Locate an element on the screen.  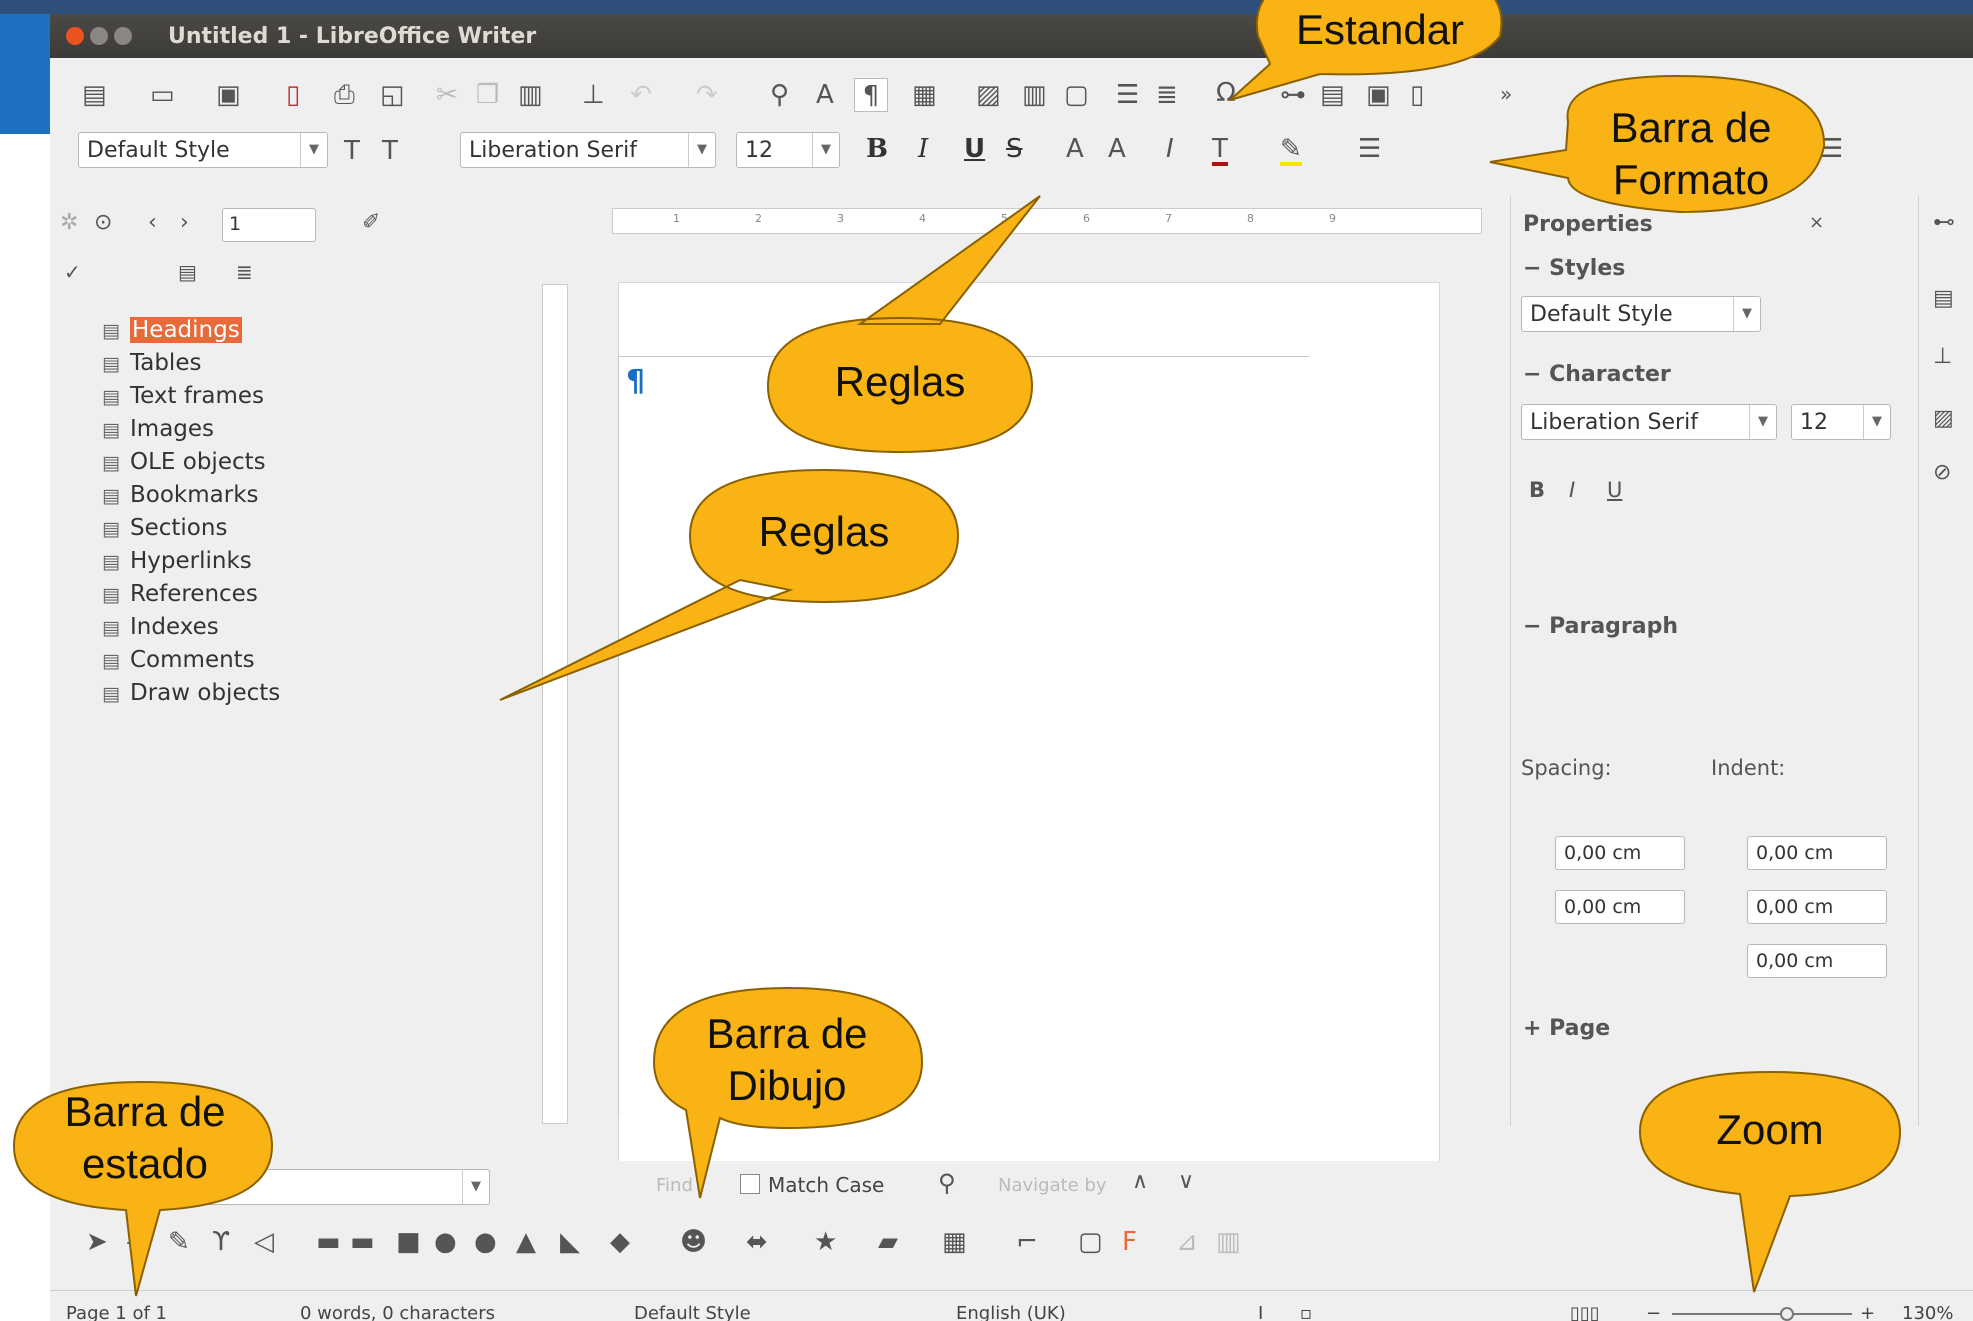
page-number-input: 1 is located at coordinates (269, 225).